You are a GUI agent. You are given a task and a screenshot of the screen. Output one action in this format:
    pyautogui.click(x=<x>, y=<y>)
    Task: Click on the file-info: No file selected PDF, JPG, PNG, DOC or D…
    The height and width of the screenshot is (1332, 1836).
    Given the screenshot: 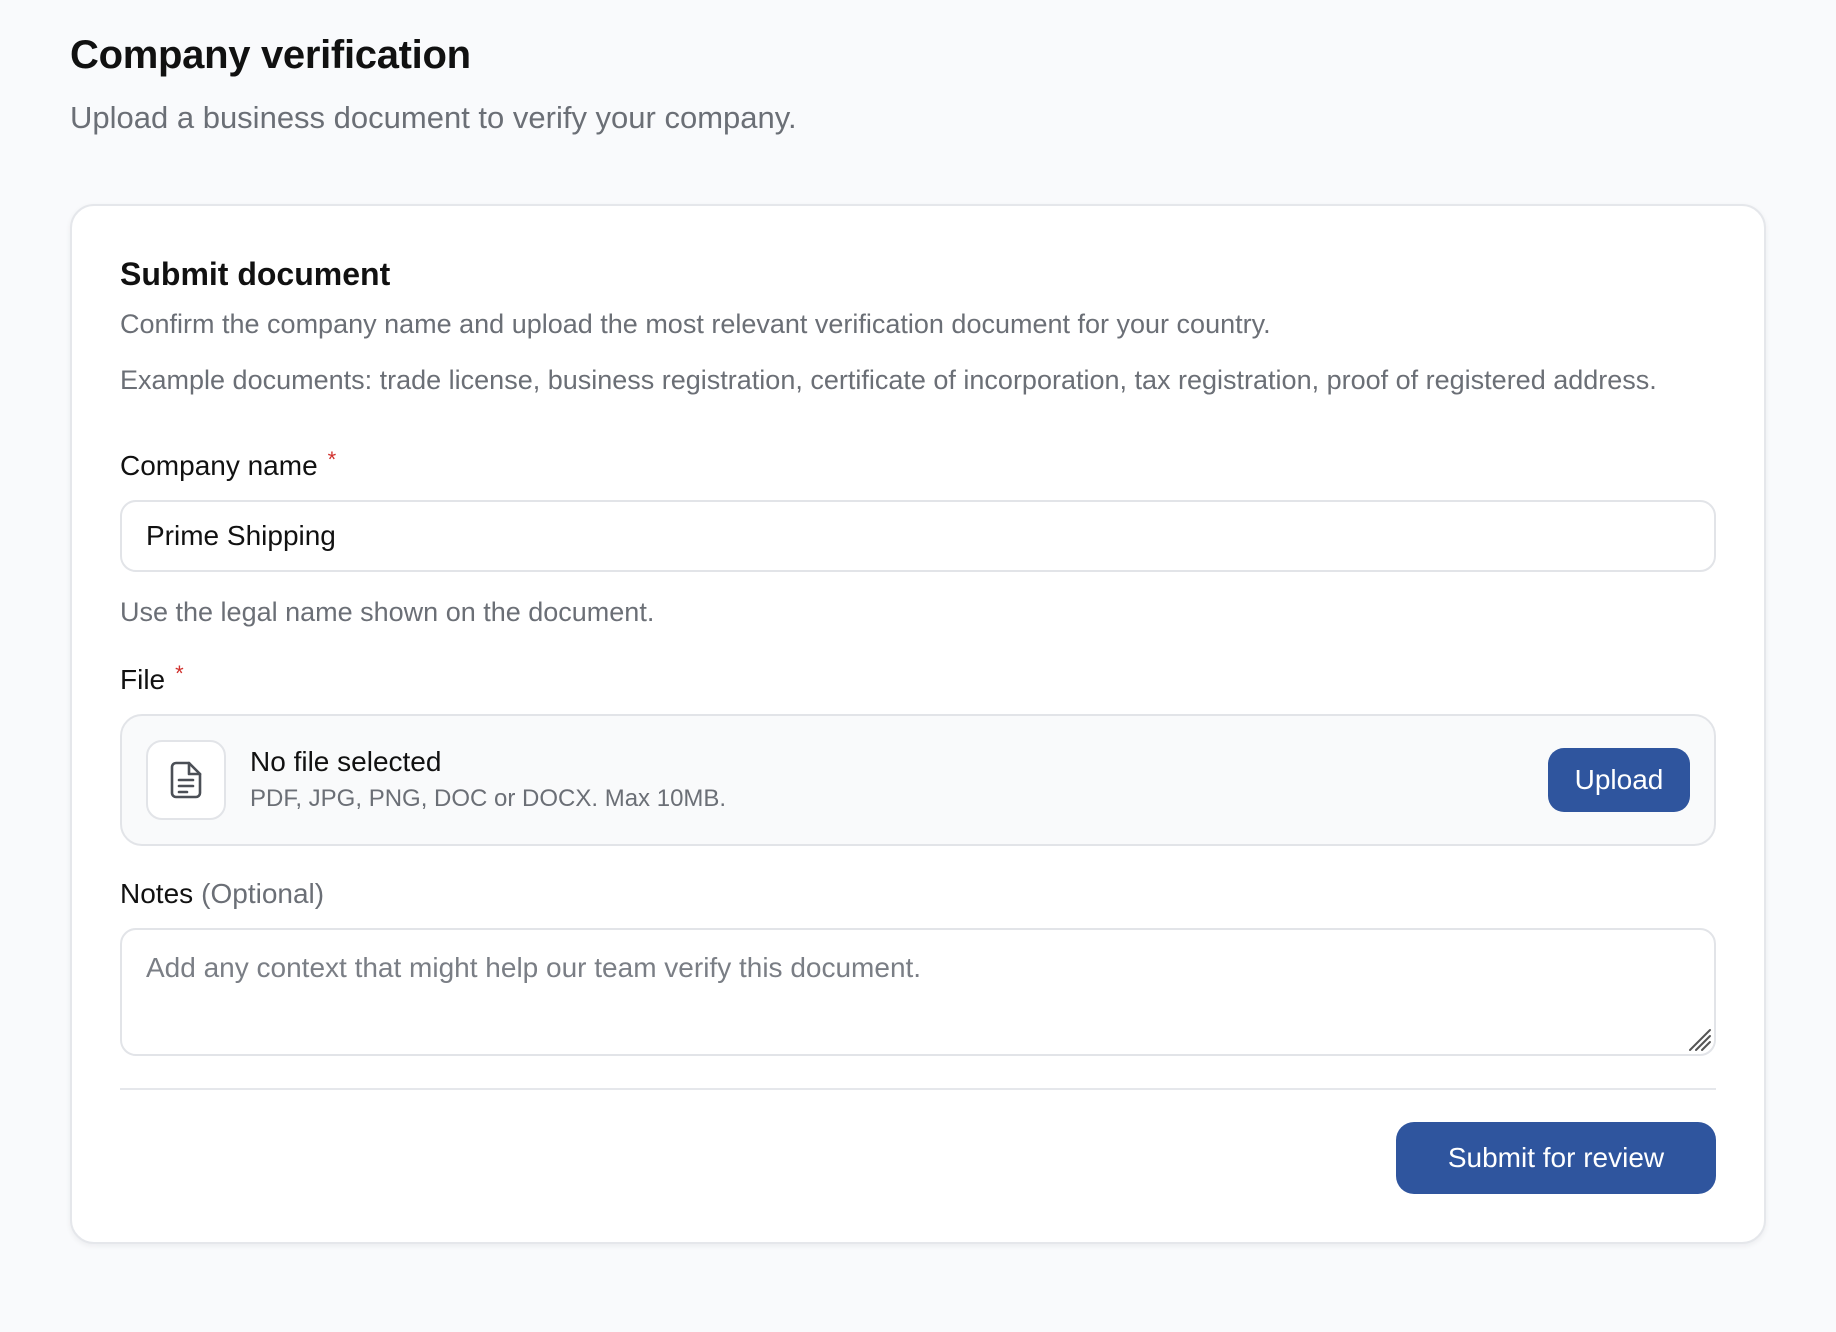 What is the action you would take?
    pyautogui.click(x=899, y=780)
    